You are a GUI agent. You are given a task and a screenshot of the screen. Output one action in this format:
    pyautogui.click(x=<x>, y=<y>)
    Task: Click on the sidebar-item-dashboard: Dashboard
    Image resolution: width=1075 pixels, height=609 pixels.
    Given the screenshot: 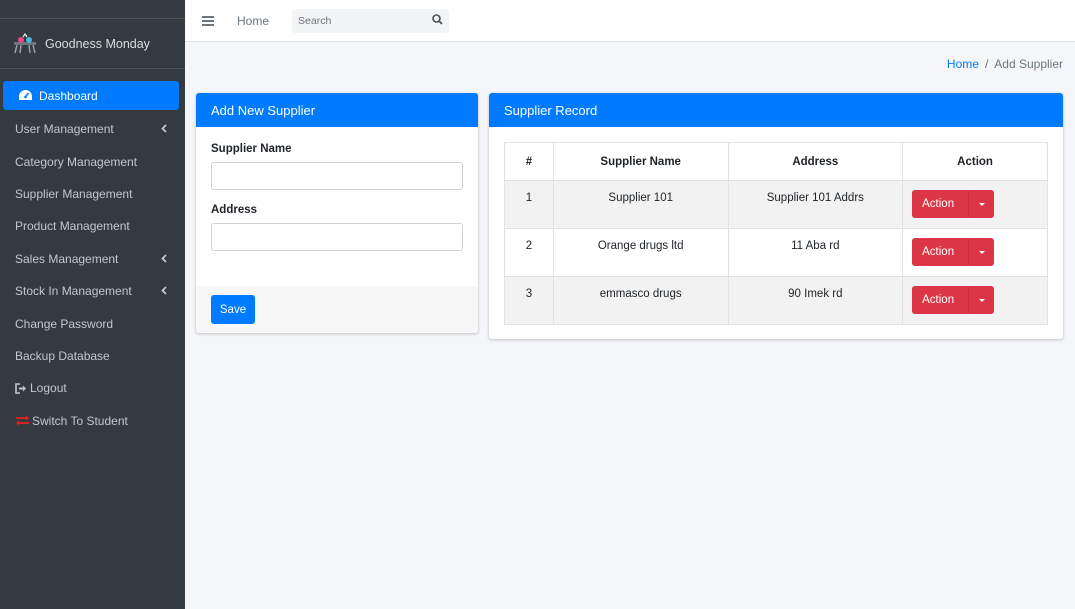 What is the action you would take?
    pyautogui.click(x=91, y=95)
    